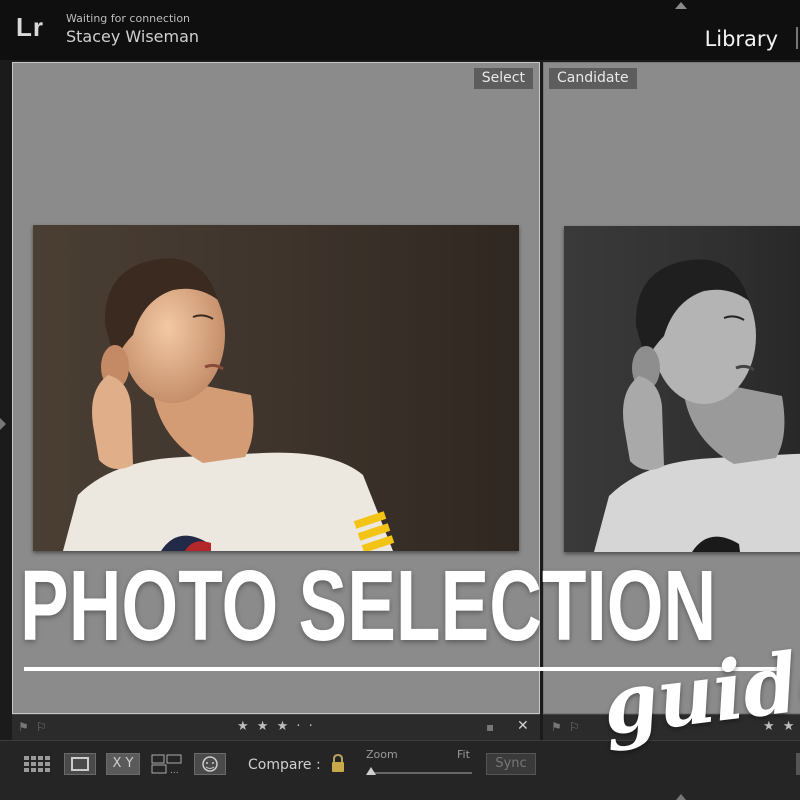 This screenshot has height=800, width=800. What do you see at coordinates (382, 754) in the screenshot?
I see `zoom-label: Zoom` at bounding box center [382, 754].